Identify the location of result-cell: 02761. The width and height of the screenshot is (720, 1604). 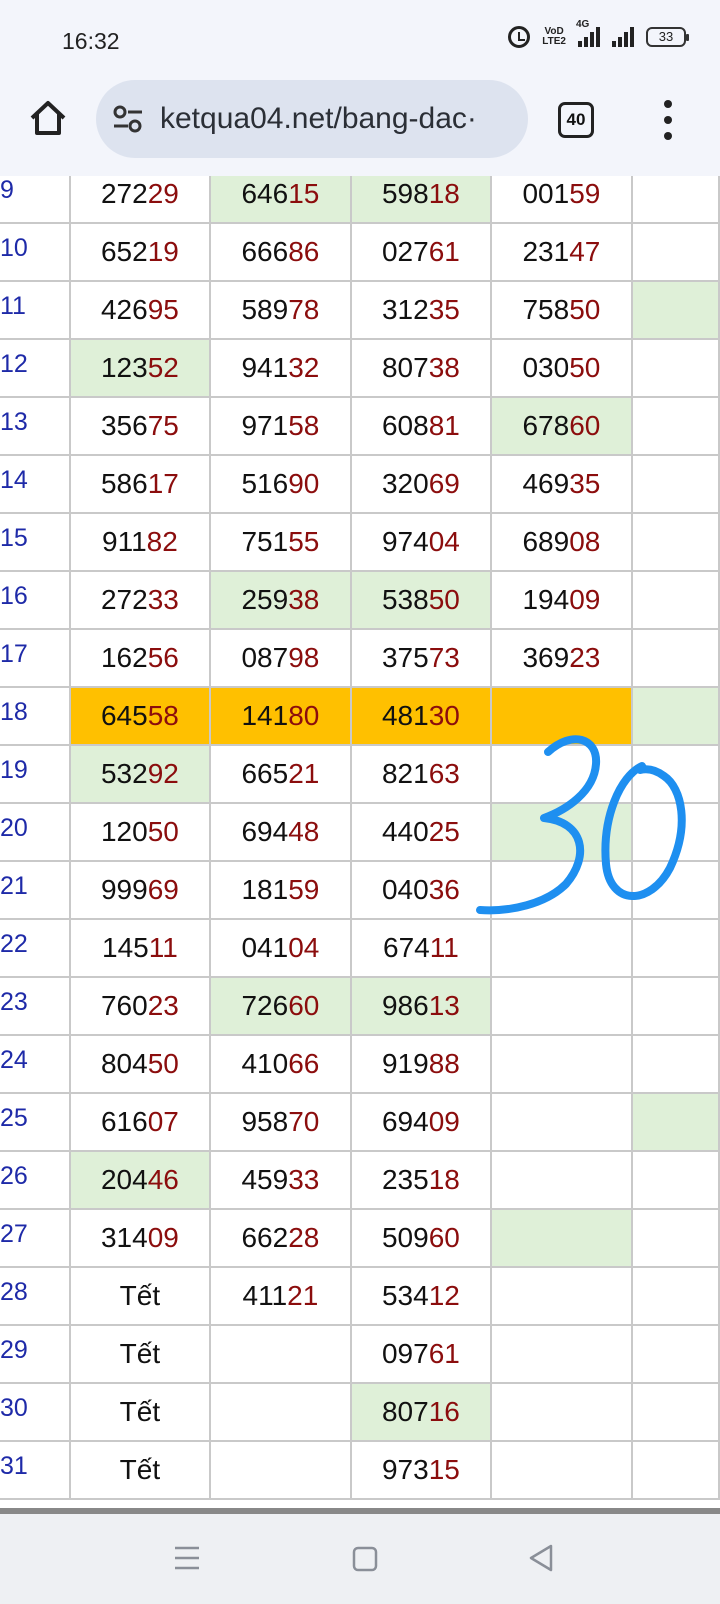
(421, 252).